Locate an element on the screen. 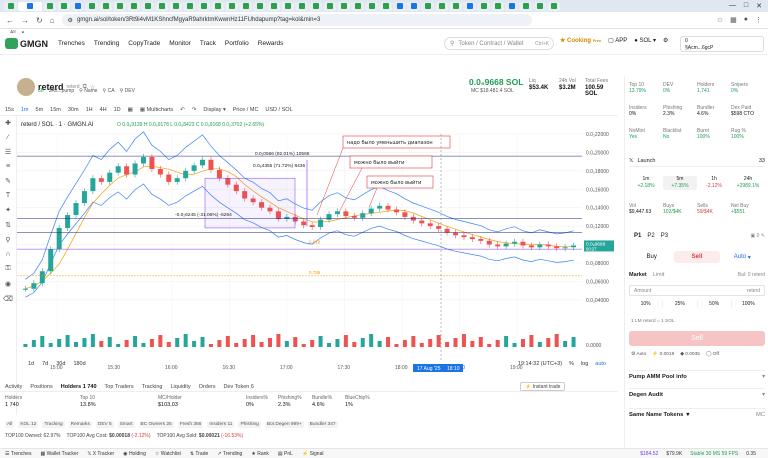 The width and height of the screenshot is (768, 458). slippage-auto: ⚙ Auto is located at coordinates (638, 354).